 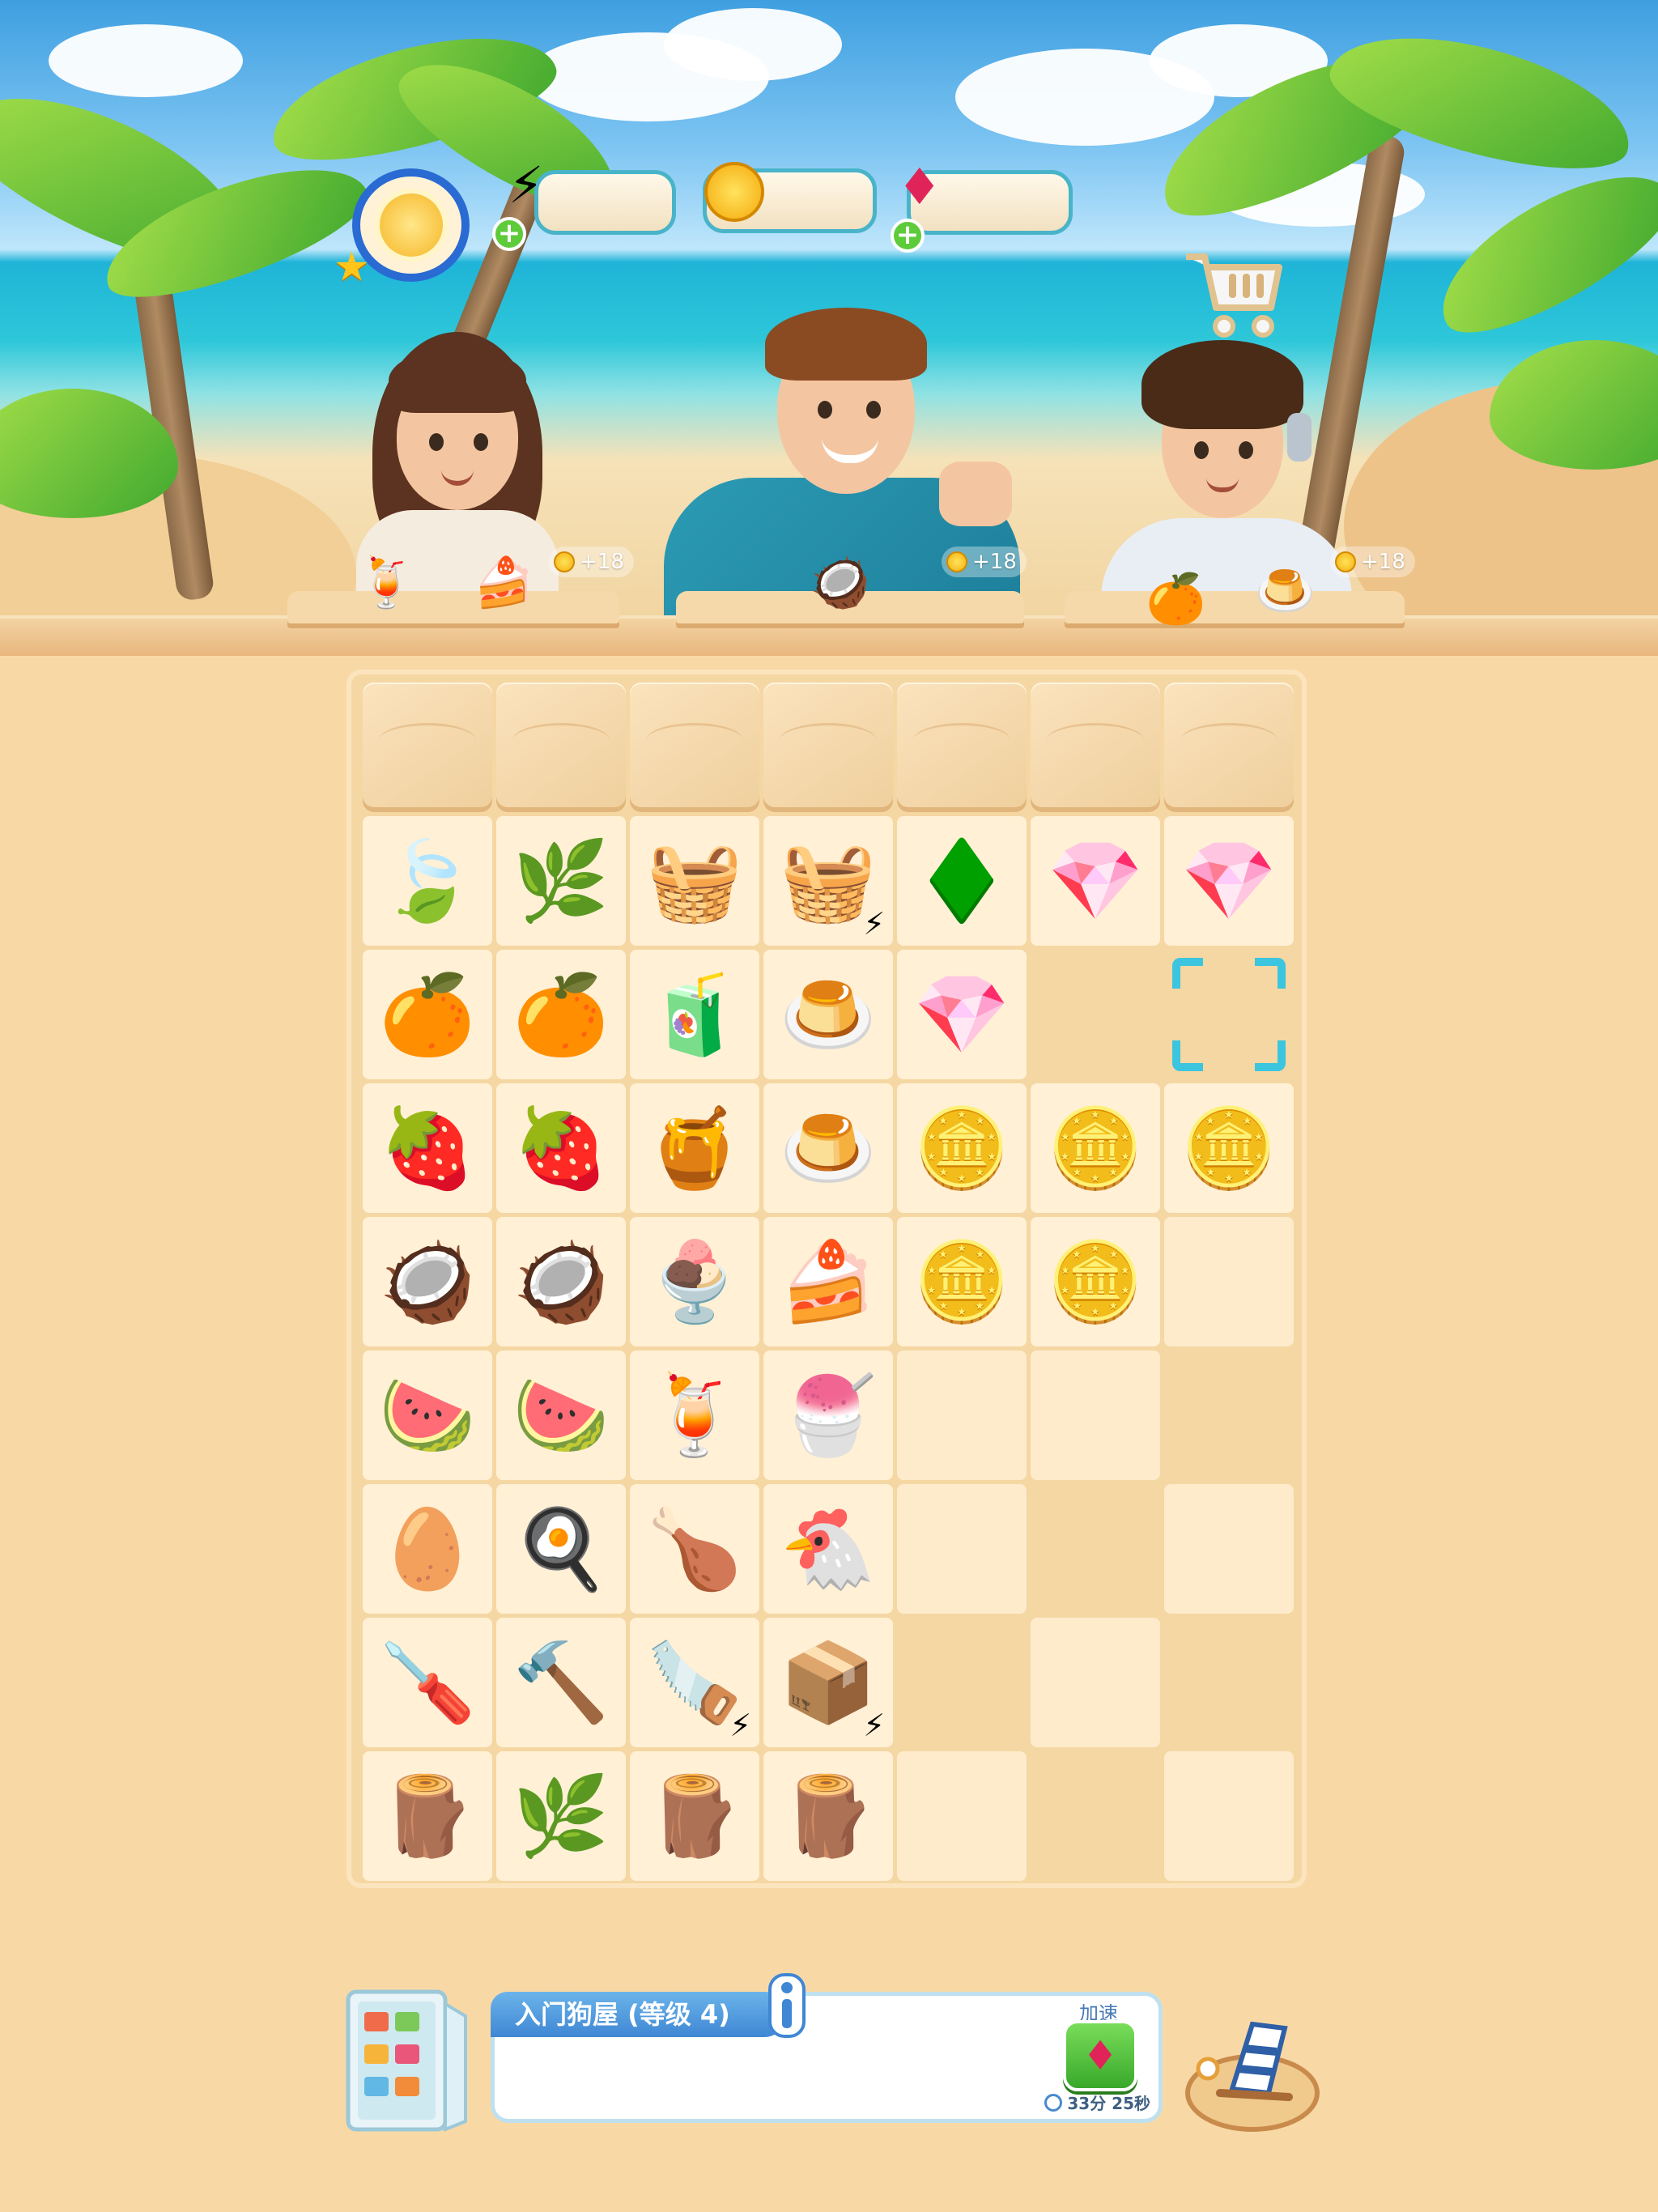 I want to click on watermelon-juice-icon: 🍹, so click(x=386, y=583).